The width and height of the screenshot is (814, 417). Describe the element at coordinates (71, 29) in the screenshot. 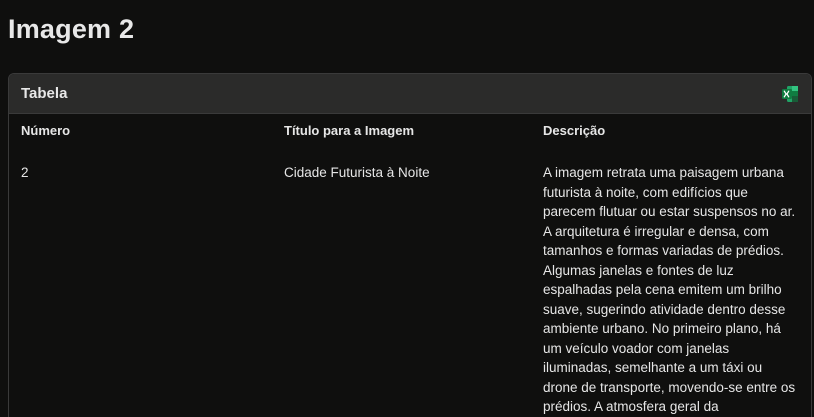

I see `page-title: Imagem 2` at that location.